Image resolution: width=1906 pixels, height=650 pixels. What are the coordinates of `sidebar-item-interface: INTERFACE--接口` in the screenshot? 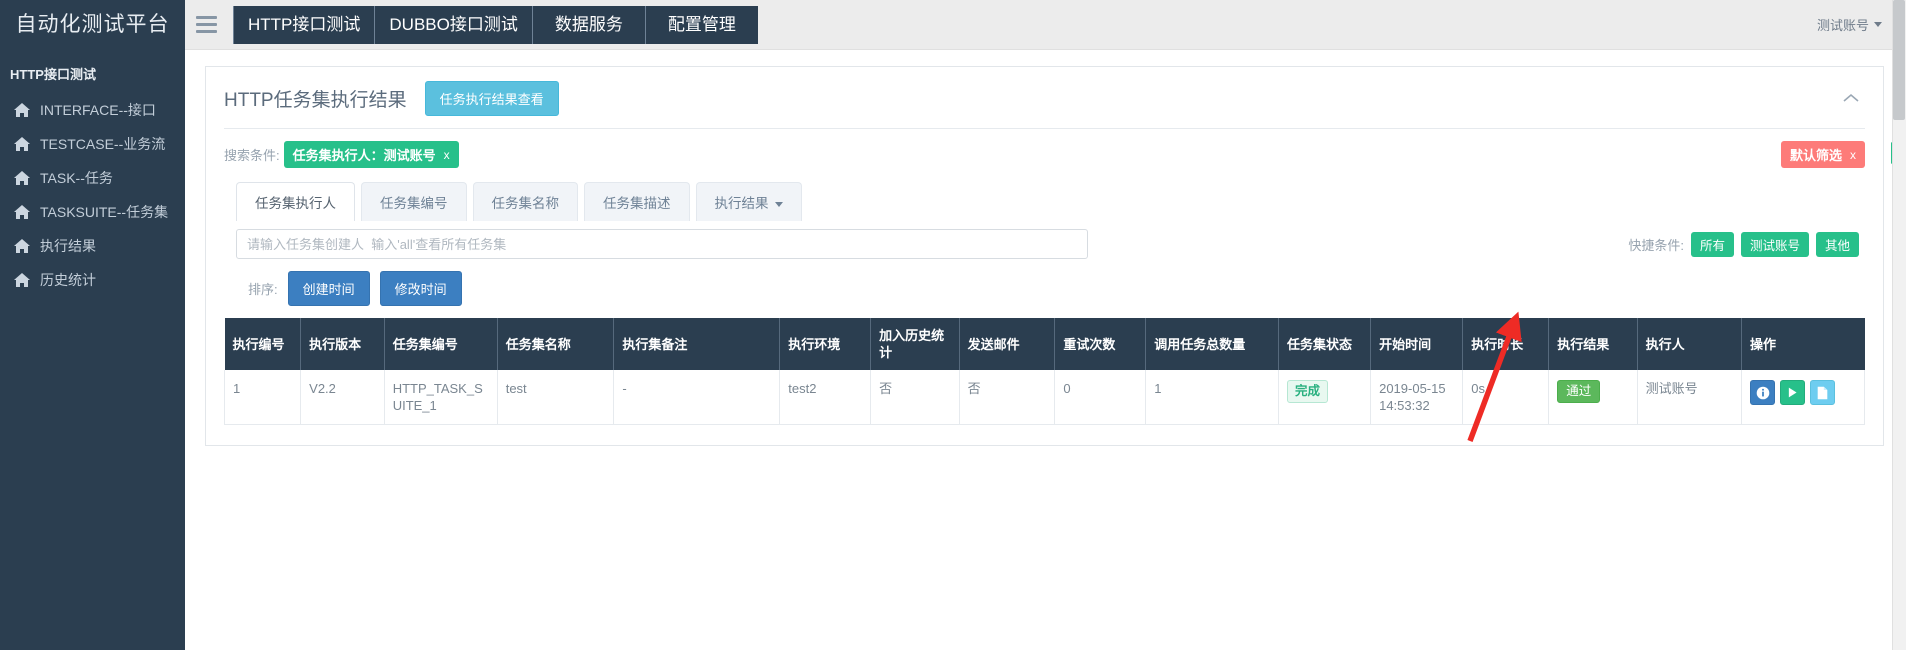 It's located at (92, 110).